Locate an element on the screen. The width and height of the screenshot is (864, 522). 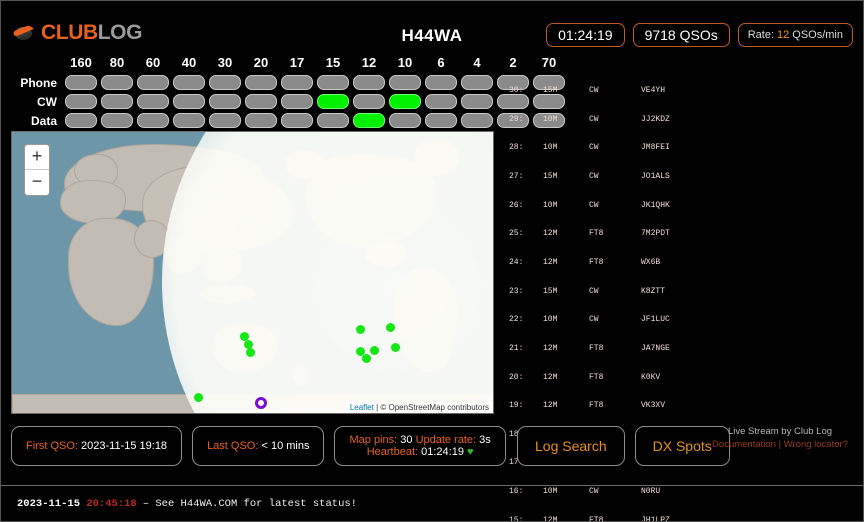
first-qso-box: First QSO: 2023-11-15 19:18 is located at coordinates (97, 446).